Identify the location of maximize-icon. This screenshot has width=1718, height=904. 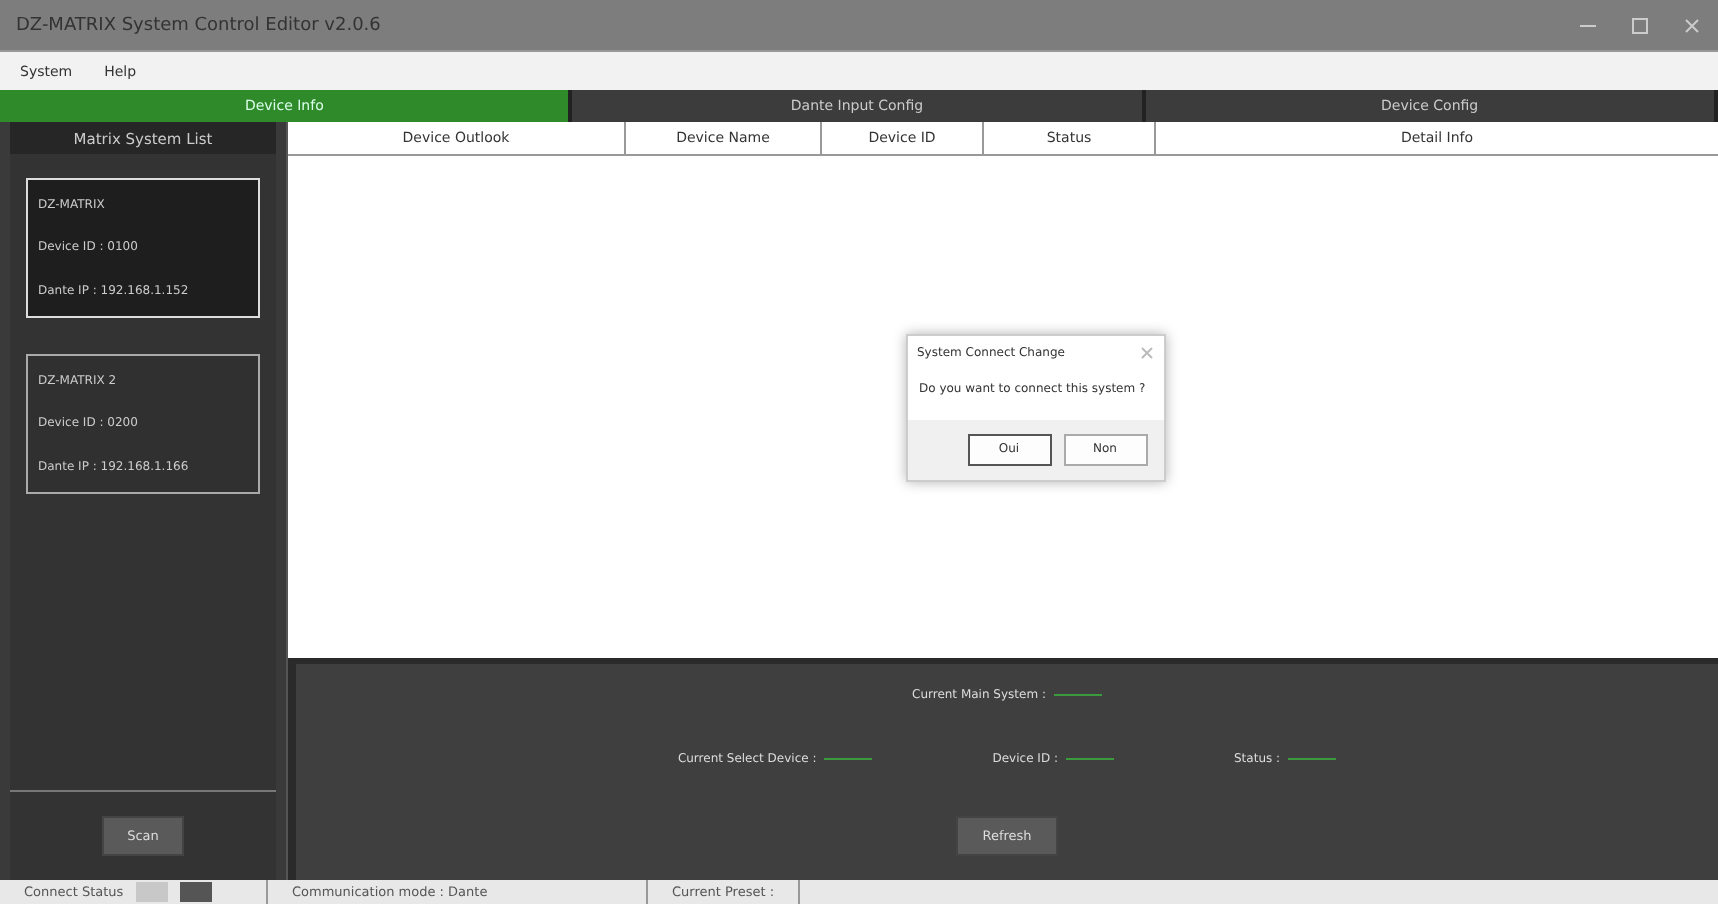
(1640, 25).